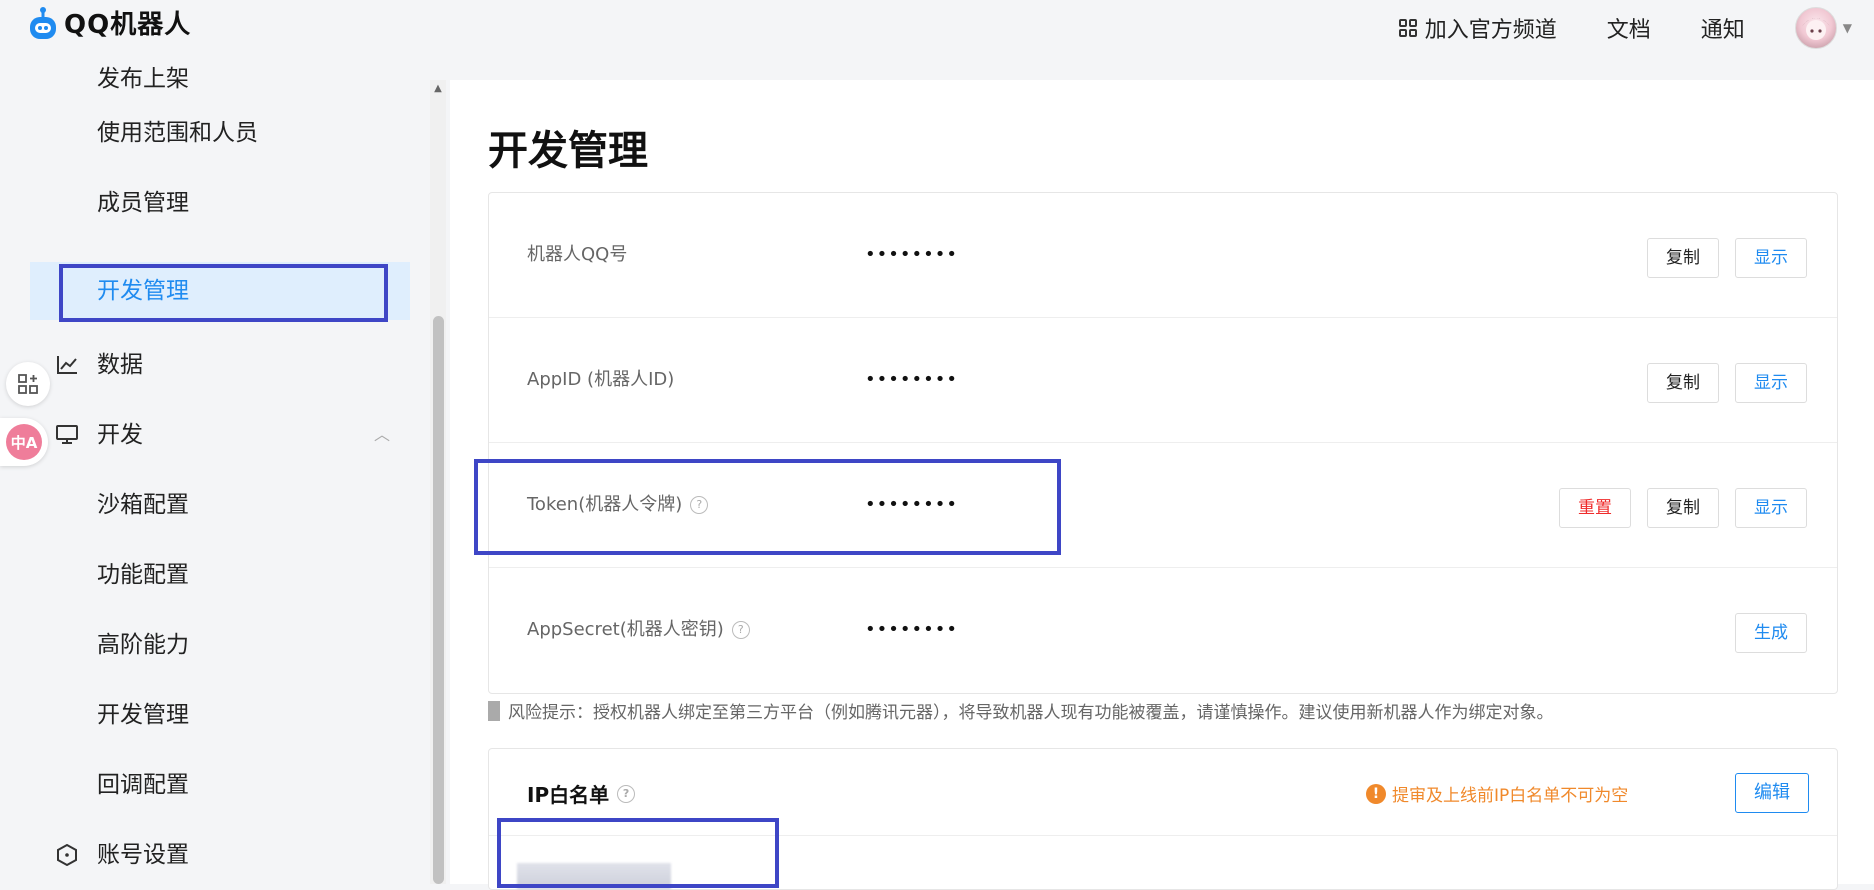 The image size is (1874, 890). What do you see at coordinates (220, 715) in the screenshot?
I see `sidebar-item-dev-management: 开发管理` at bounding box center [220, 715].